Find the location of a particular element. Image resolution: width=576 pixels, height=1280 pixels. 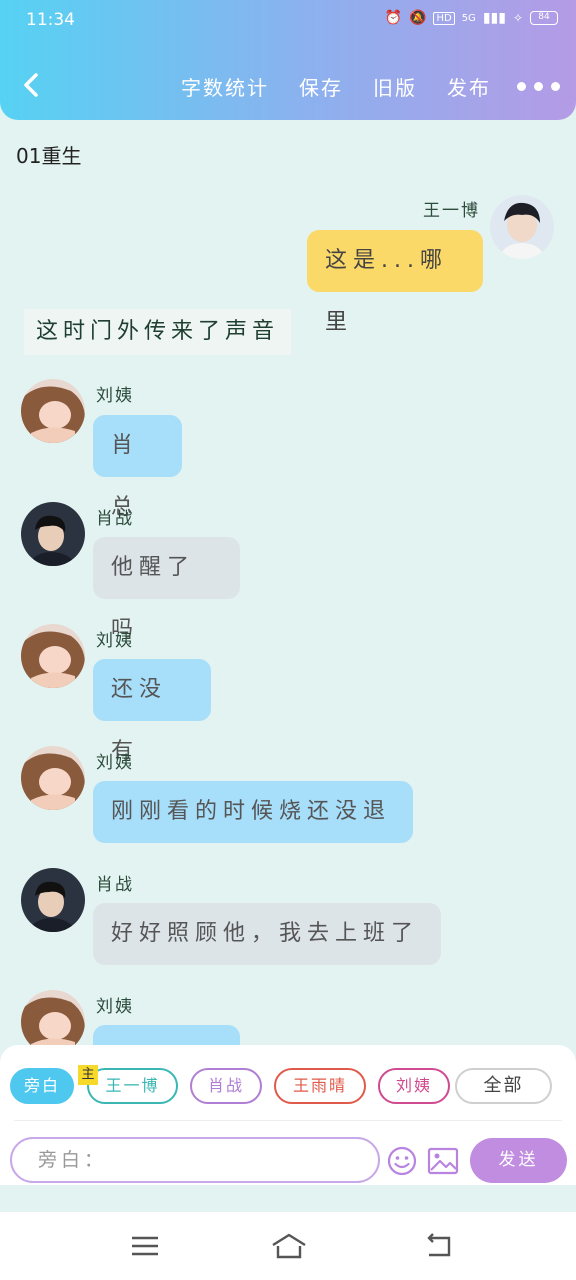

system-nav-bar is located at coordinates (288, 1246).